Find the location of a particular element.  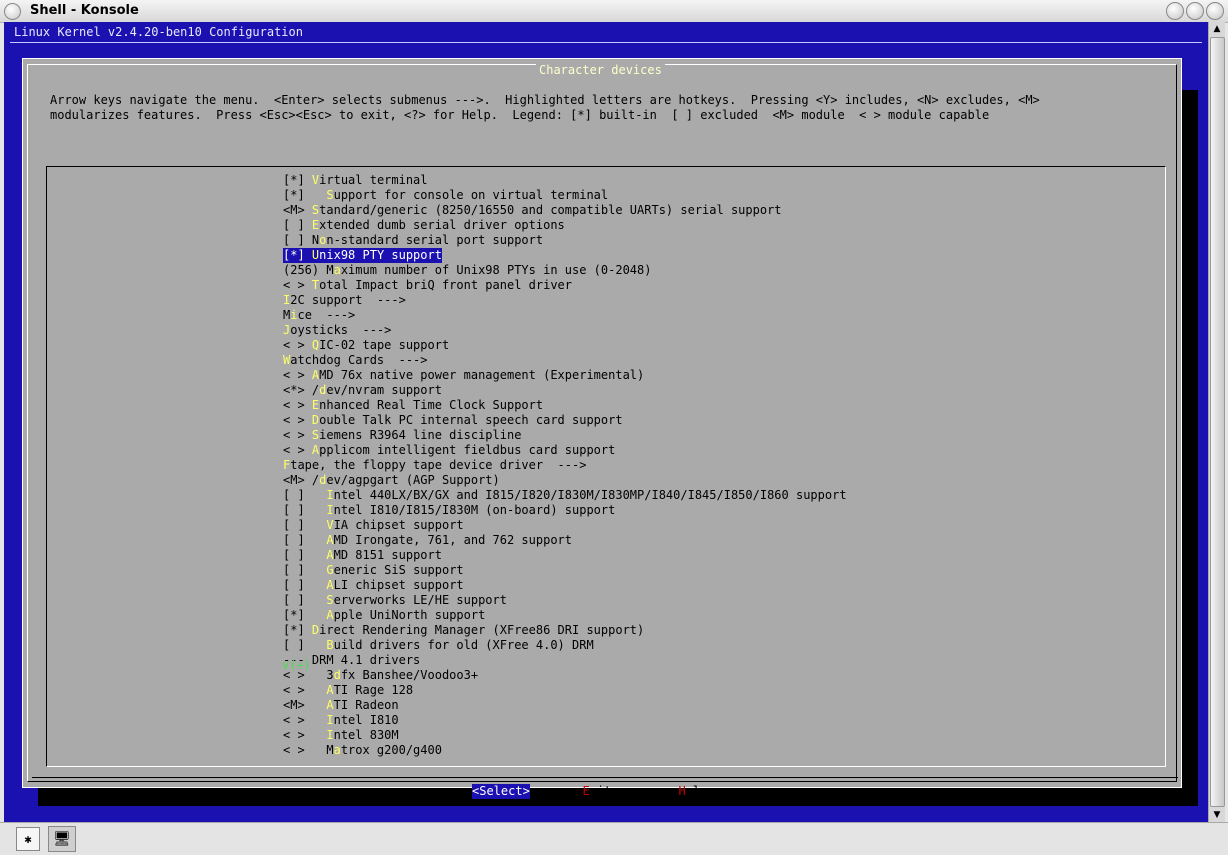

menu-item: < > Matrox g200/g400 is located at coordinates (362, 750).